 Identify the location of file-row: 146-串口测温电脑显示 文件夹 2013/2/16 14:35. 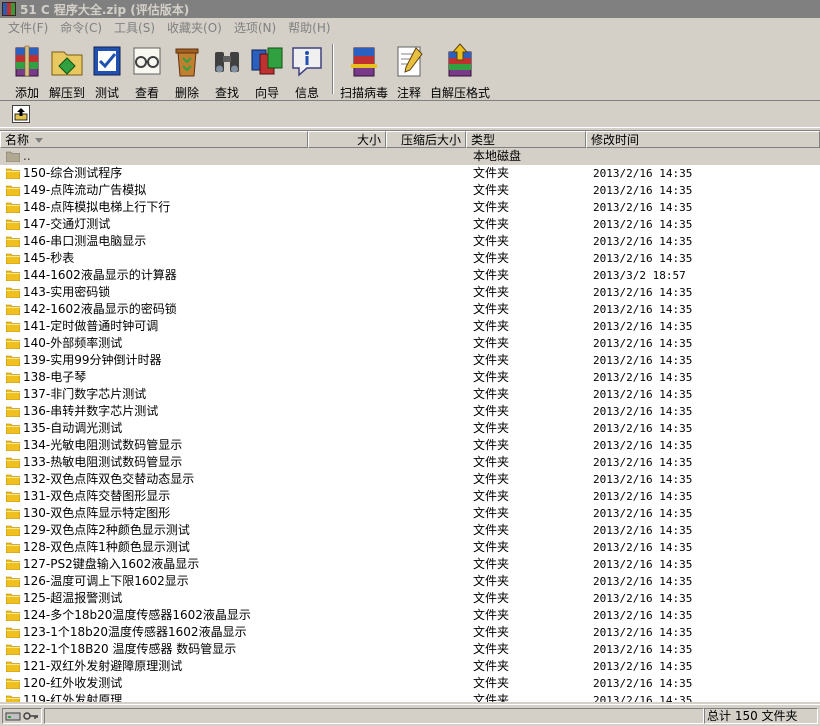
(410, 241).